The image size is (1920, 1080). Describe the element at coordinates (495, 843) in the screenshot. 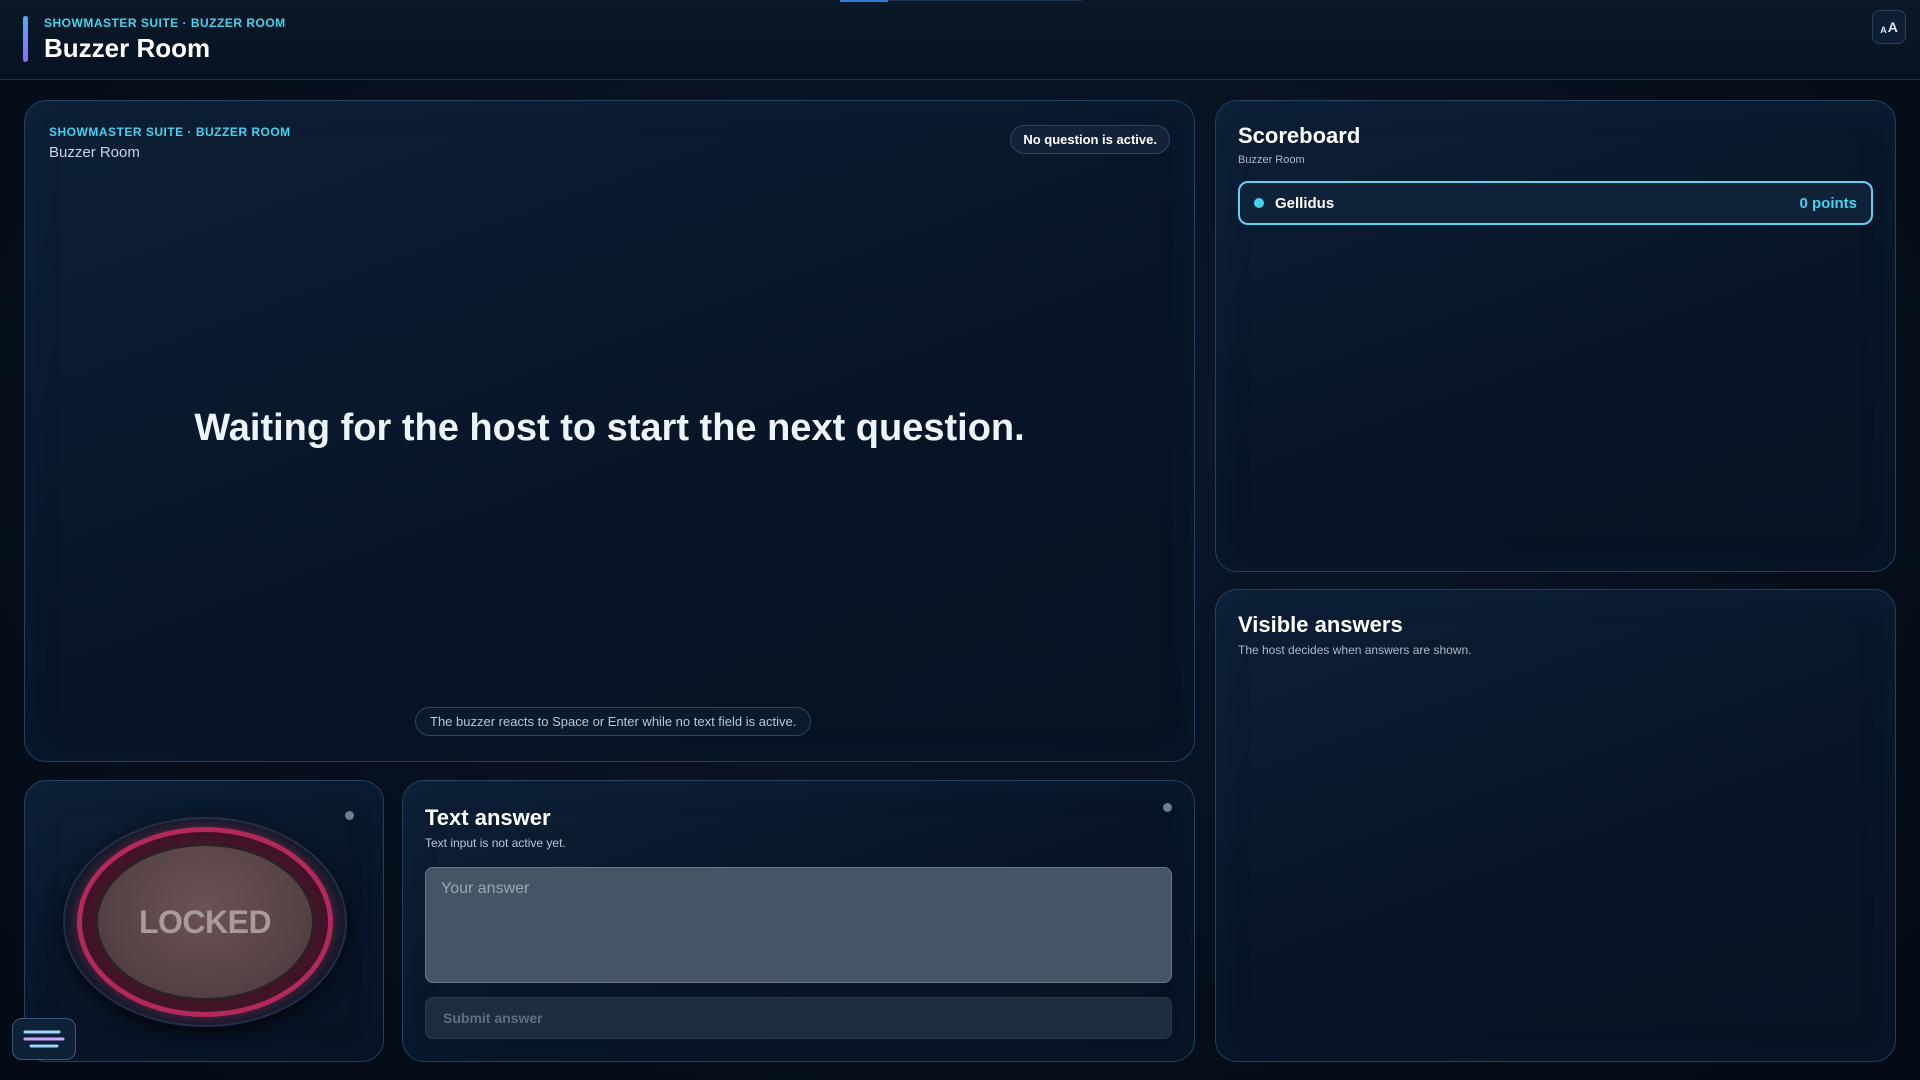

I see `text-answer-status: Text input is not active yet.` at that location.